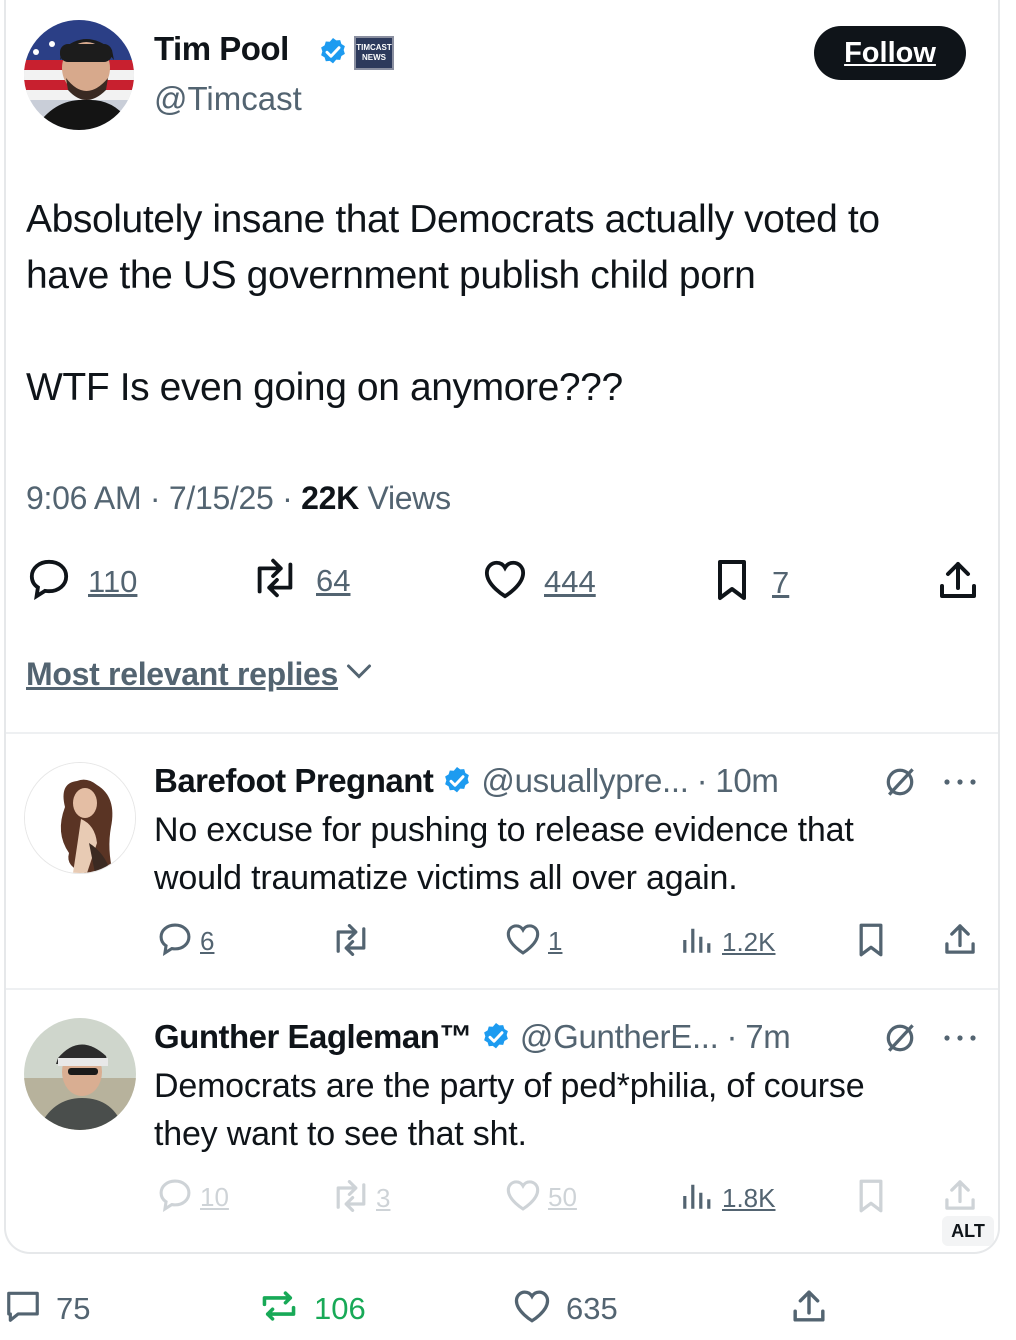 The height and width of the screenshot is (1340, 1016). What do you see at coordinates (333, 580) in the screenshot?
I see `repost-count: 64` at bounding box center [333, 580].